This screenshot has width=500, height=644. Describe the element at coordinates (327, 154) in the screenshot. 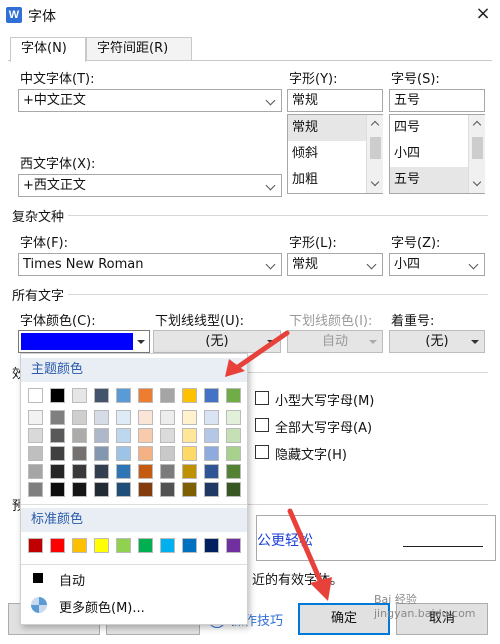

I see `list-item: 倾斜` at that location.